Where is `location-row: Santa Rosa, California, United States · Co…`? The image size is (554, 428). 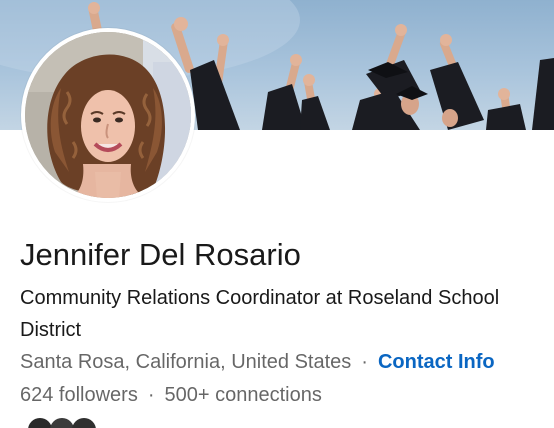 location-row: Santa Rosa, California, United States · Co… is located at coordinates (257, 362).